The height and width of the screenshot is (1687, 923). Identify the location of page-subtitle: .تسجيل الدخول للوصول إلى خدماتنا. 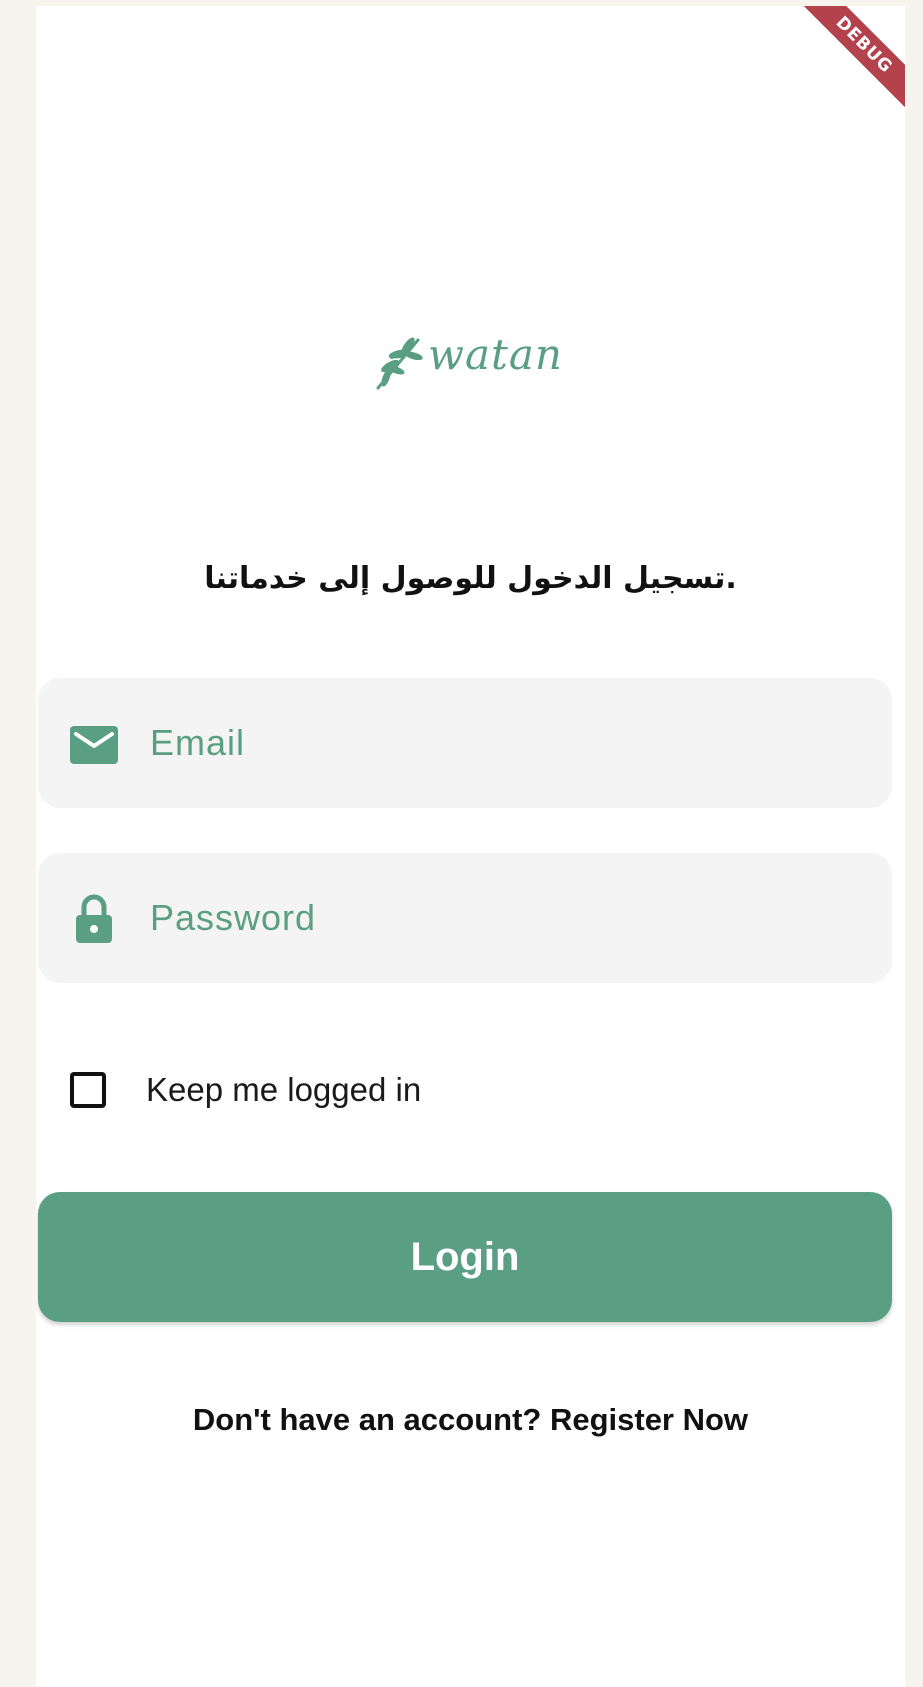
(470, 578).